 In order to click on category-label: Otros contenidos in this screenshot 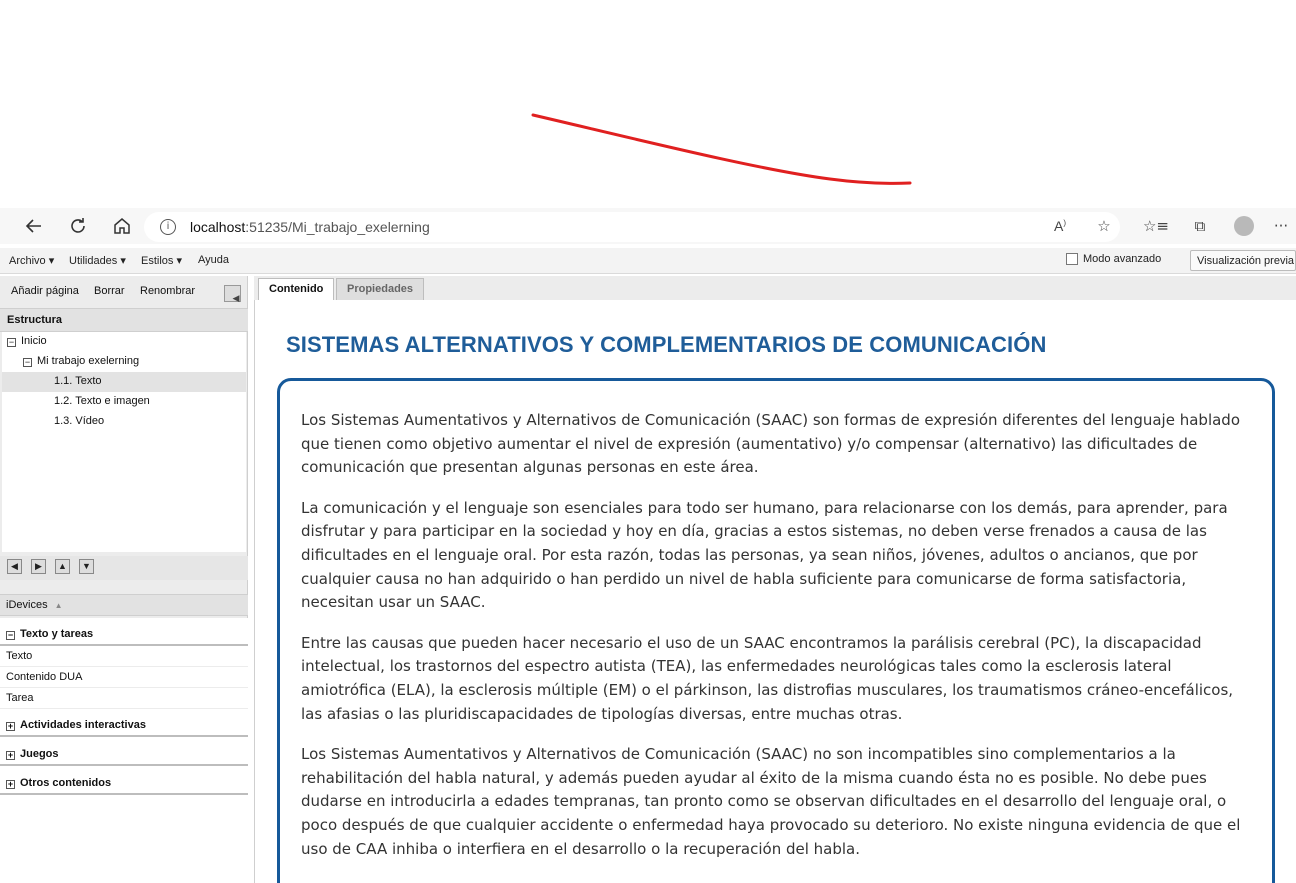, I will do `click(66, 783)`.